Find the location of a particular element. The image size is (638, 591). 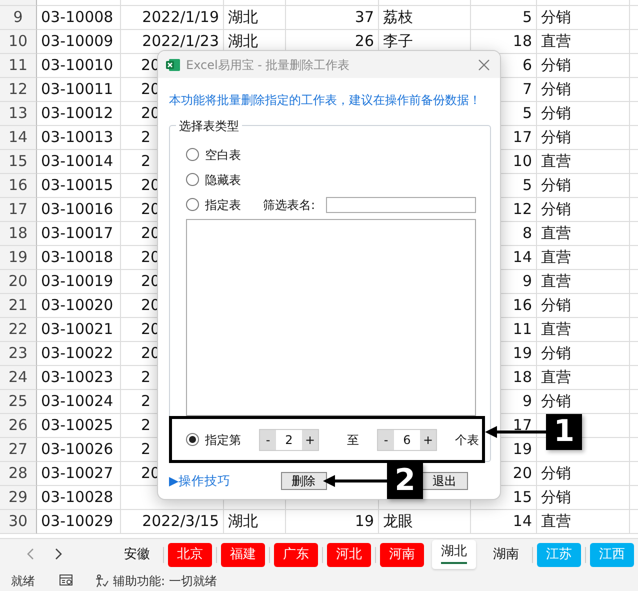

row-number: 16 is located at coordinates (18, 186).